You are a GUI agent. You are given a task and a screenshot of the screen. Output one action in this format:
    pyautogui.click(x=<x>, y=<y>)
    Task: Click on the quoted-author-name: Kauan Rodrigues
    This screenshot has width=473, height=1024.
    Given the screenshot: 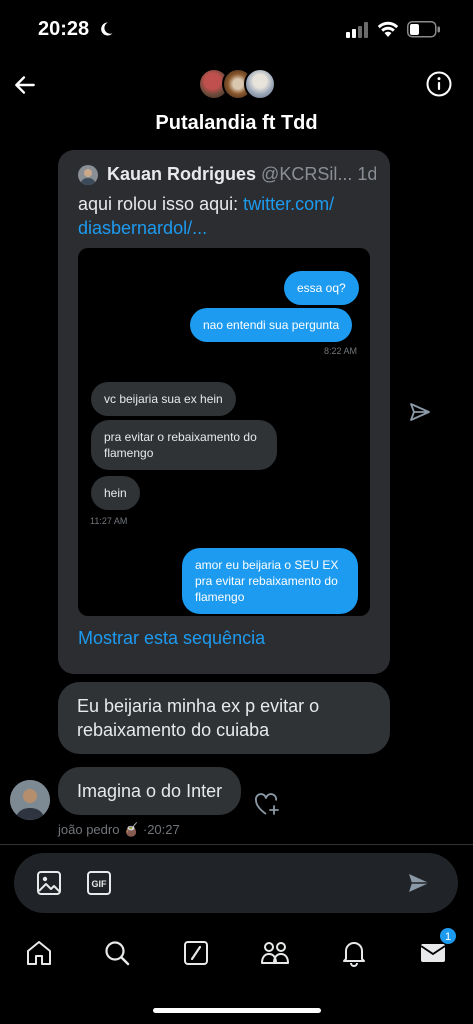 What is the action you would take?
    pyautogui.click(x=182, y=174)
    